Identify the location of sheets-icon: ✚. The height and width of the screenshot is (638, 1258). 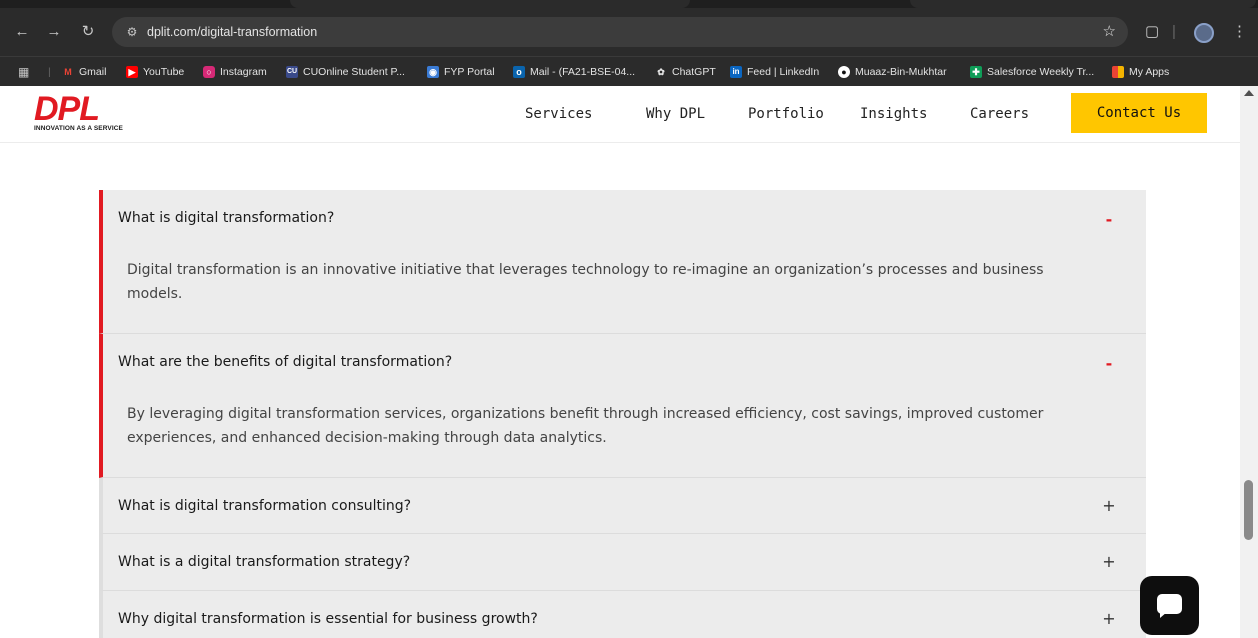
(976, 72).